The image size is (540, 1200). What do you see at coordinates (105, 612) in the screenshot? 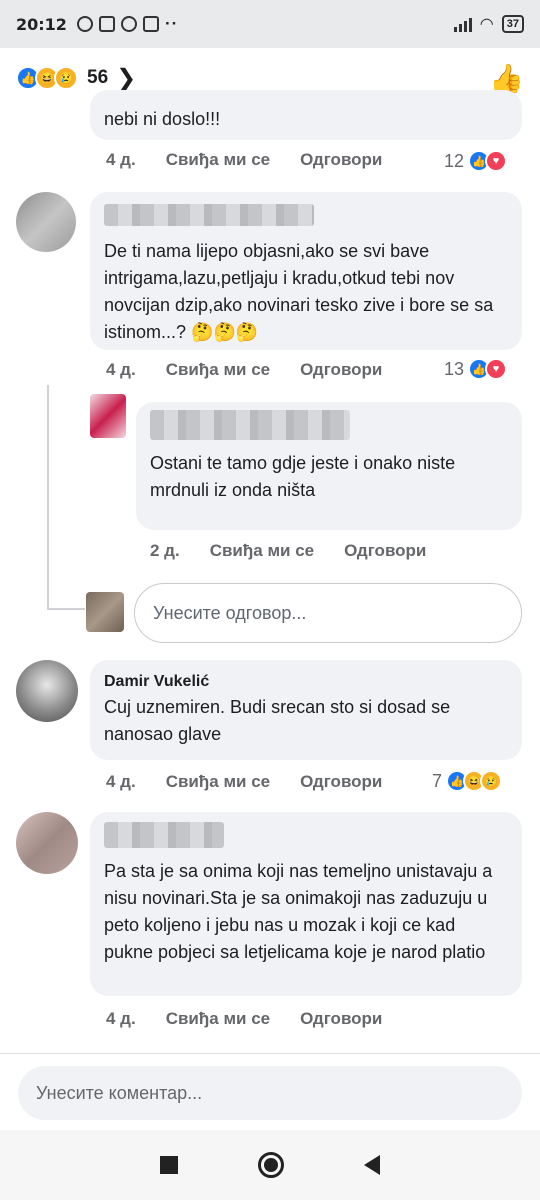
I see `own-avatar` at bounding box center [105, 612].